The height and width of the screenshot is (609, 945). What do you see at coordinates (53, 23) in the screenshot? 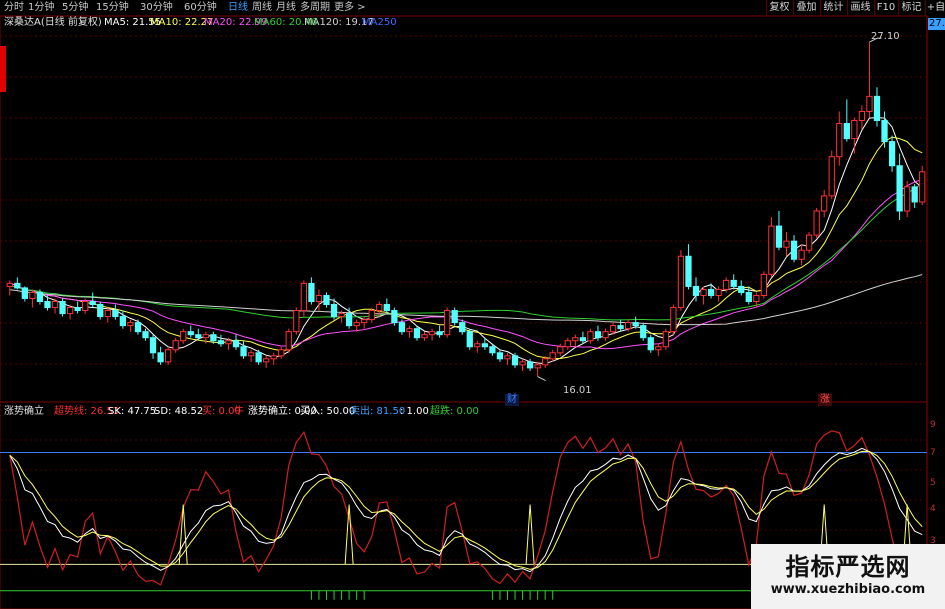
I see `stock-title: 深桑达A(日线 前复权)` at bounding box center [53, 23].